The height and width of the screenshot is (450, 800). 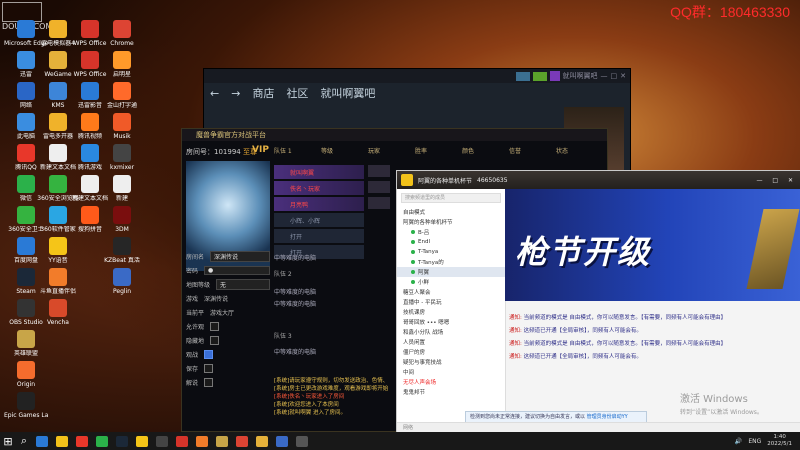 I want to click on channel-item: 无尽人声会场, so click(x=451, y=382).